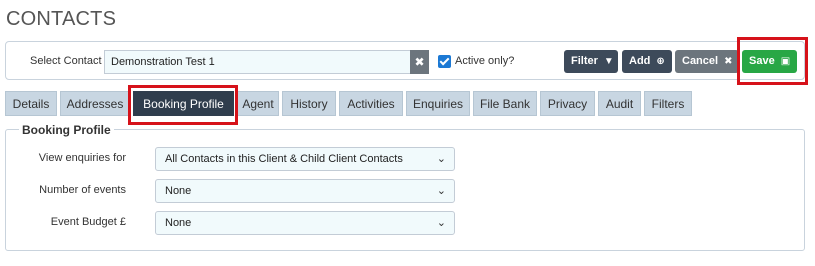 The height and width of the screenshot is (266, 815). I want to click on filter-button: Filter ▼, so click(591, 61).